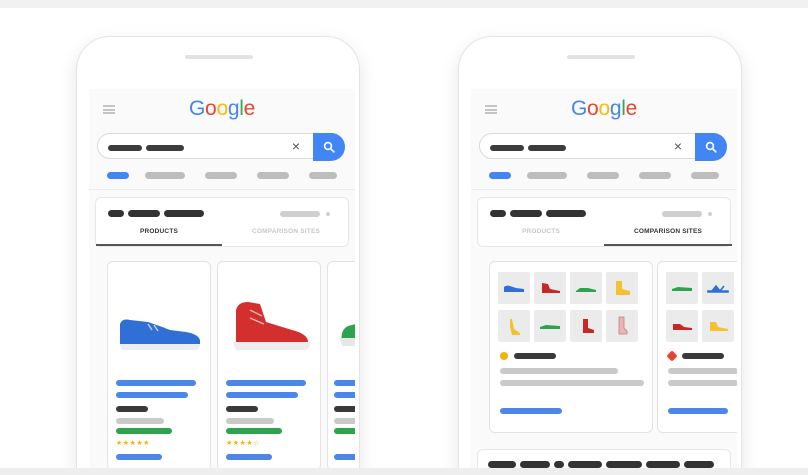 This screenshot has height=475, width=808. What do you see at coordinates (404, 4) in the screenshot?
I see `top-frame-strip` at bounding box center [404, 4].